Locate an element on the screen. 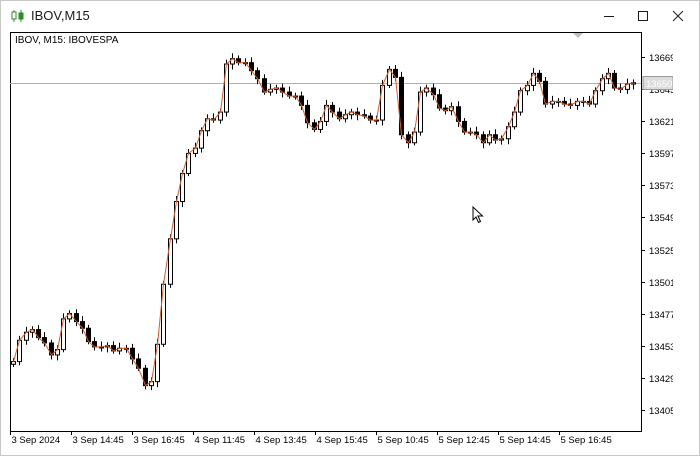 The width and height of the screenshot is (700, 456). maximize-icon is located at coordinates (643, 16).